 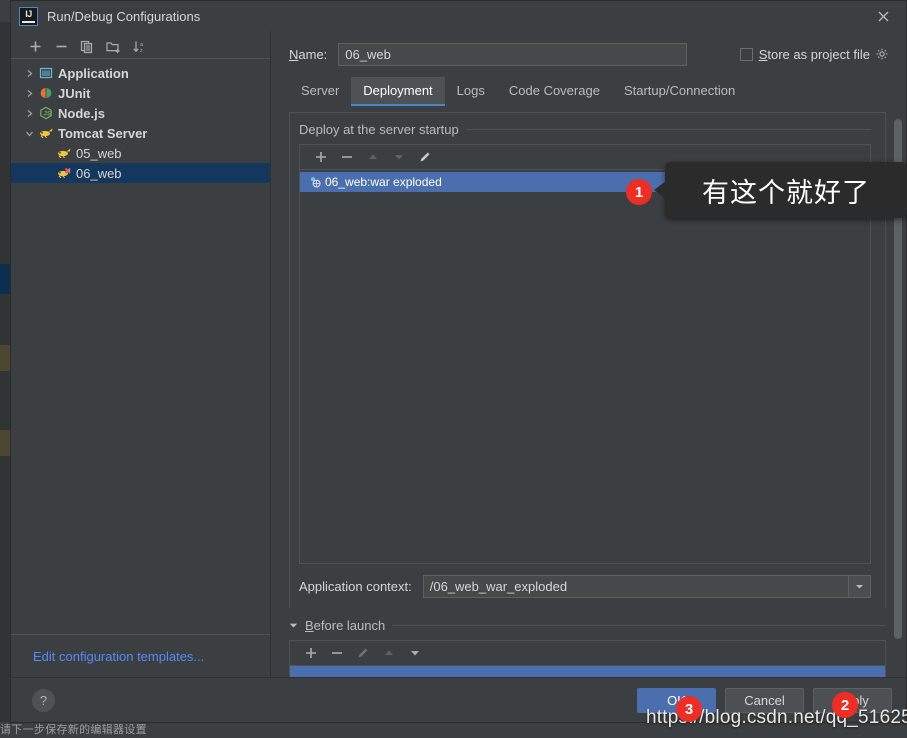 What do you see at coordinates (64, 173) in the screenshot?
I see `tomcat-error-icon` at bounding box center [64, 173].